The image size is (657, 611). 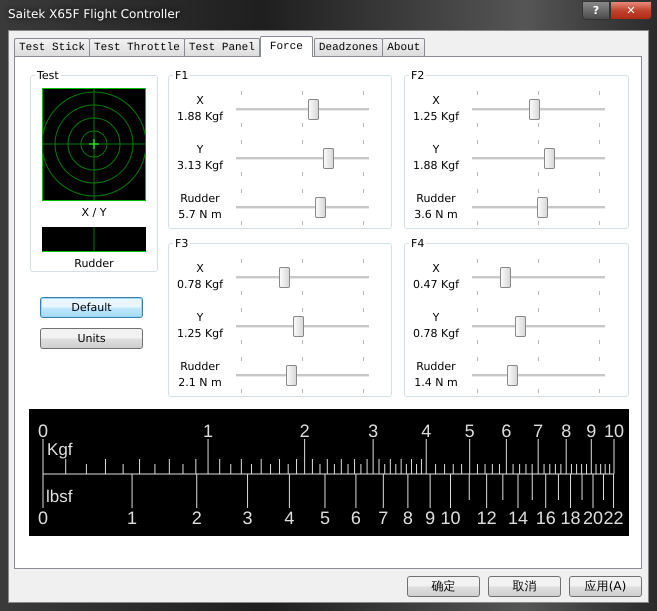 What do you see at coordinates (286, 46) in the screenshot?
I see `tab: Force` at bounding box center [286, 46].